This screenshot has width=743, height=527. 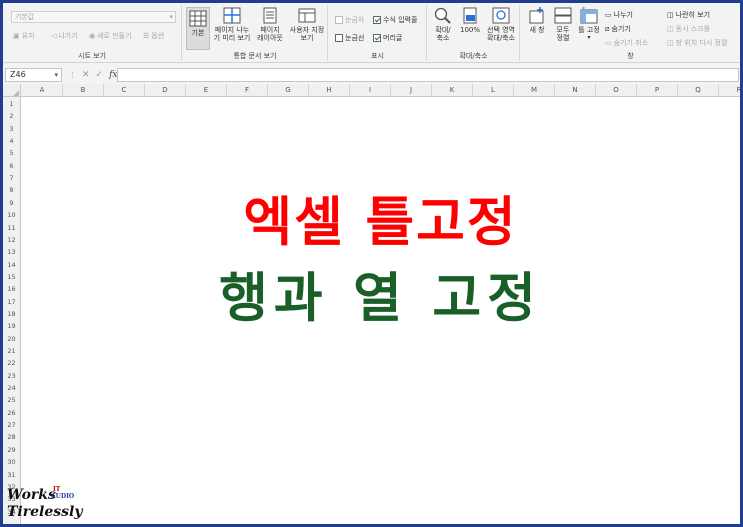 What do you see at coordinates (24, 36) in the screenshot?
I see `keep-button: ▣ 유지` at bounding box center [24, 36].